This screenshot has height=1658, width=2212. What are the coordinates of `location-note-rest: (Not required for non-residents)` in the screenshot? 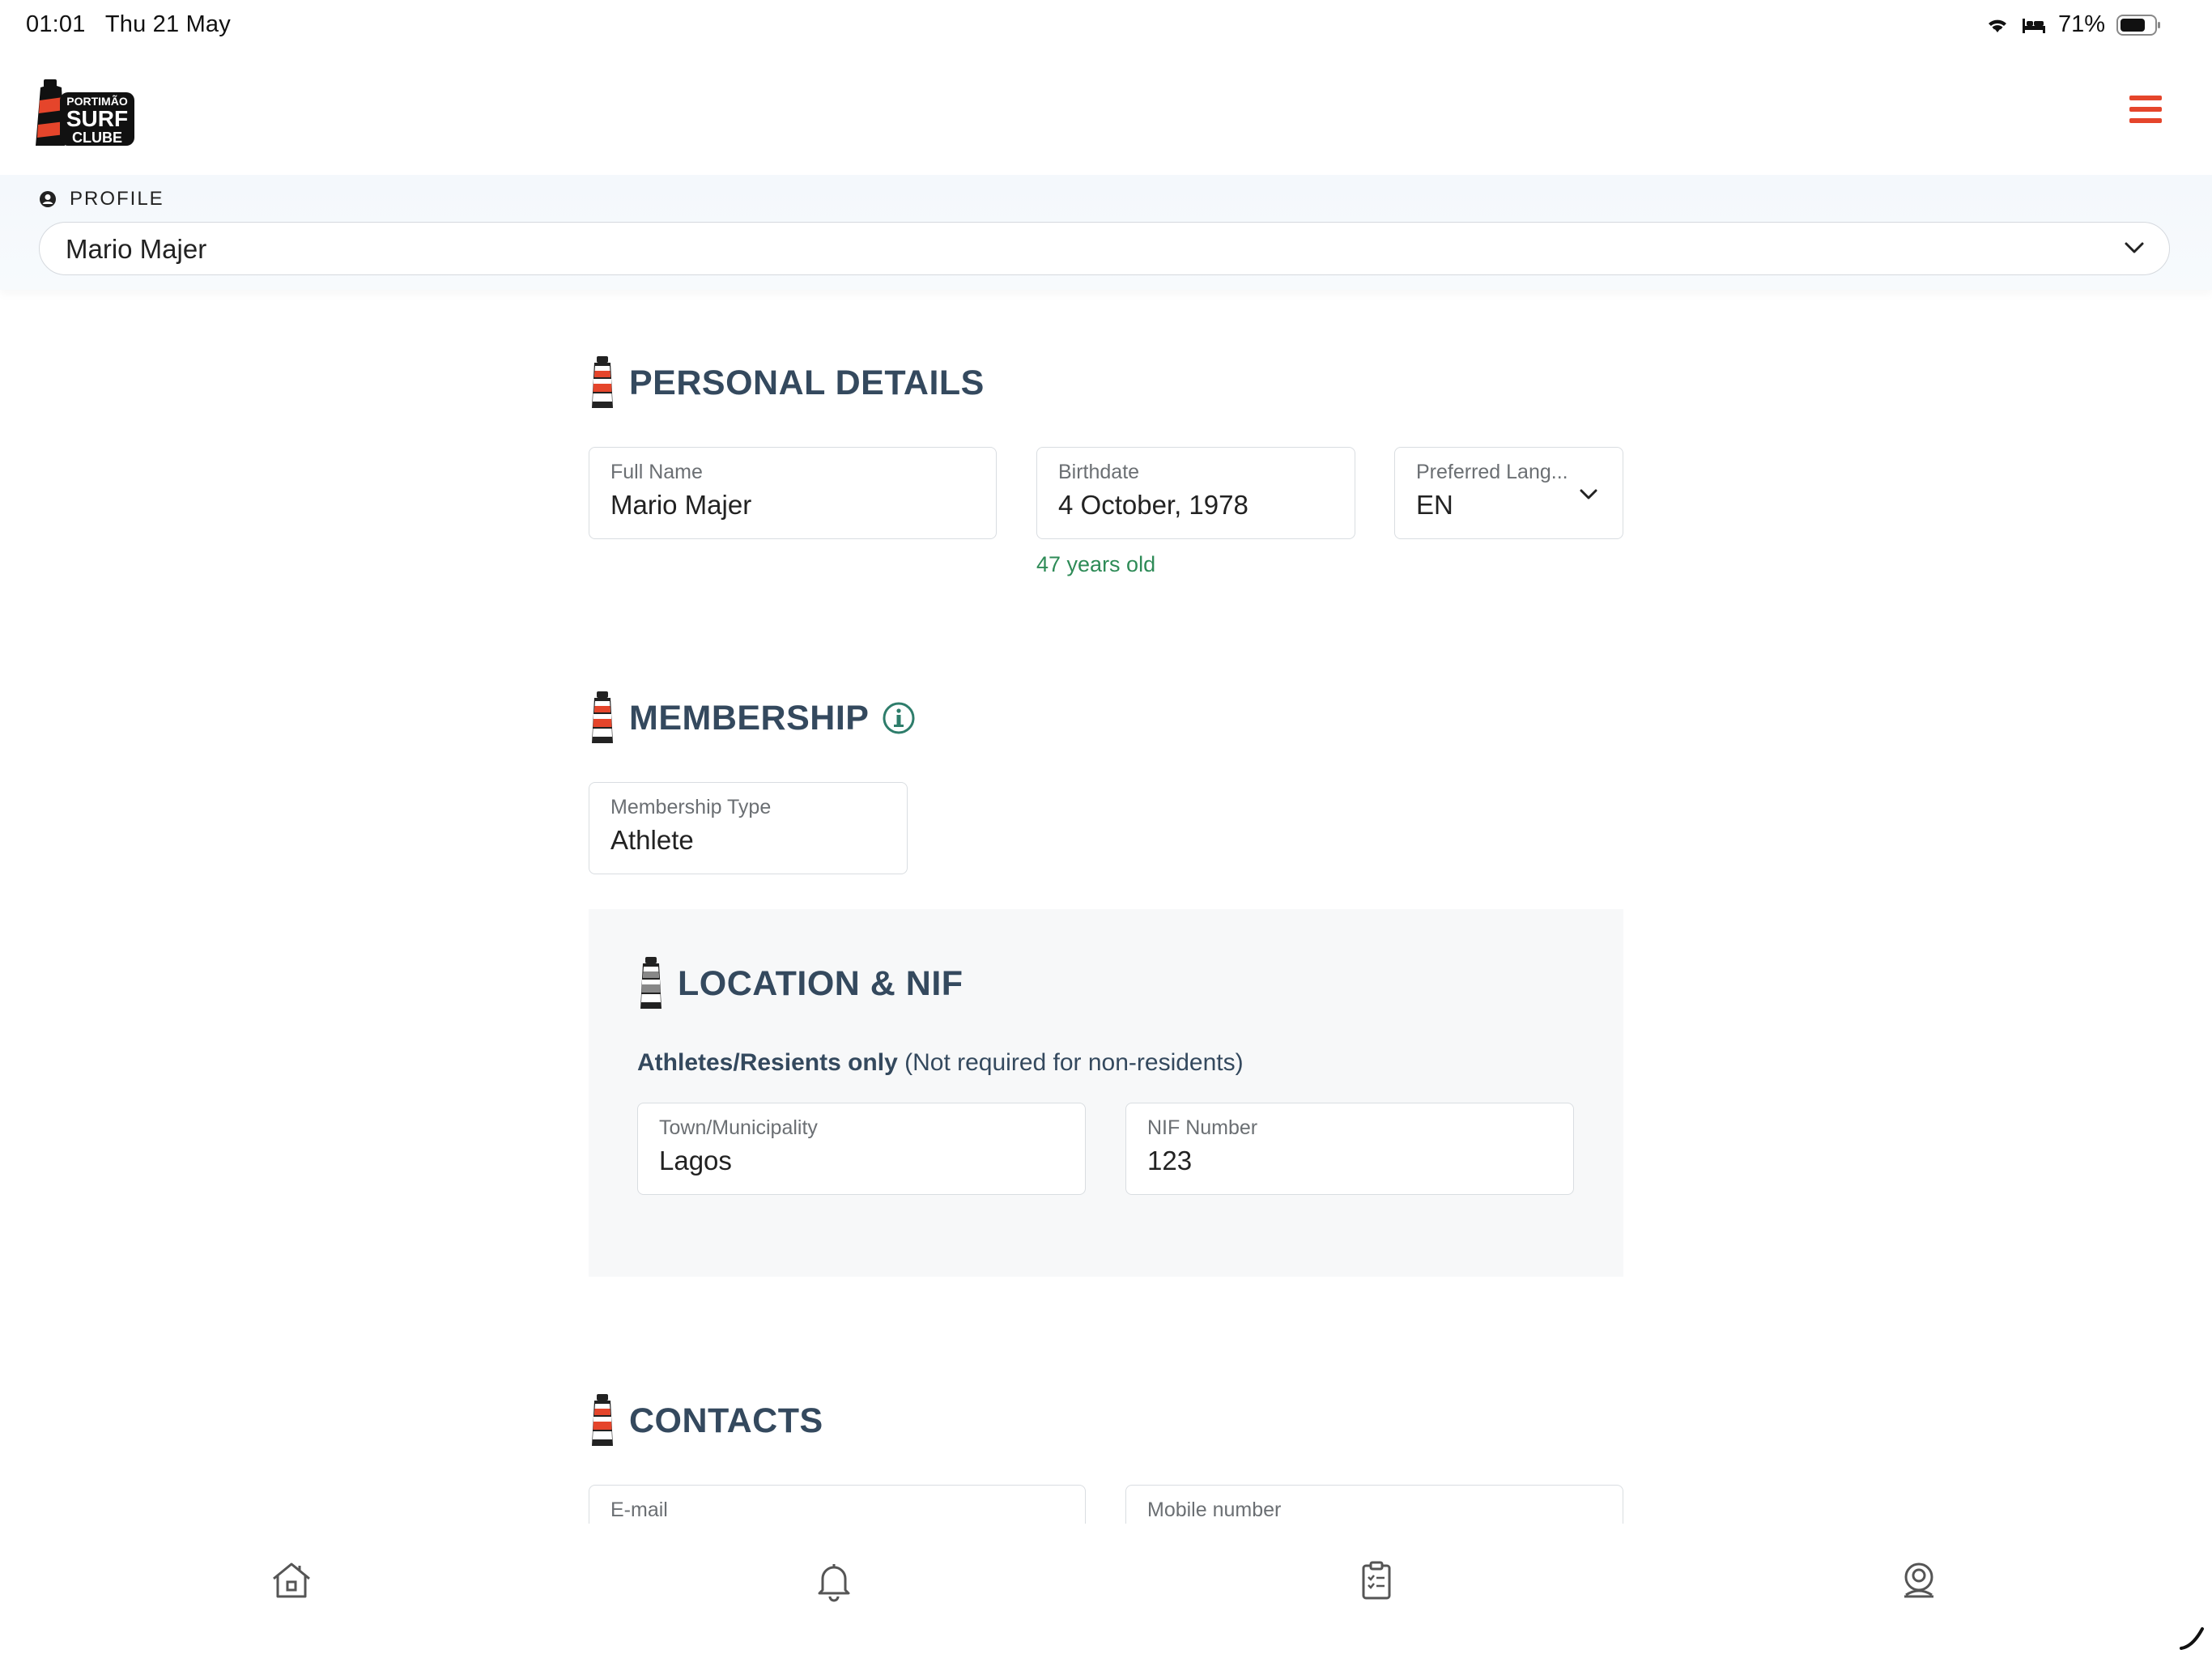 It's located at (1074, 1062).